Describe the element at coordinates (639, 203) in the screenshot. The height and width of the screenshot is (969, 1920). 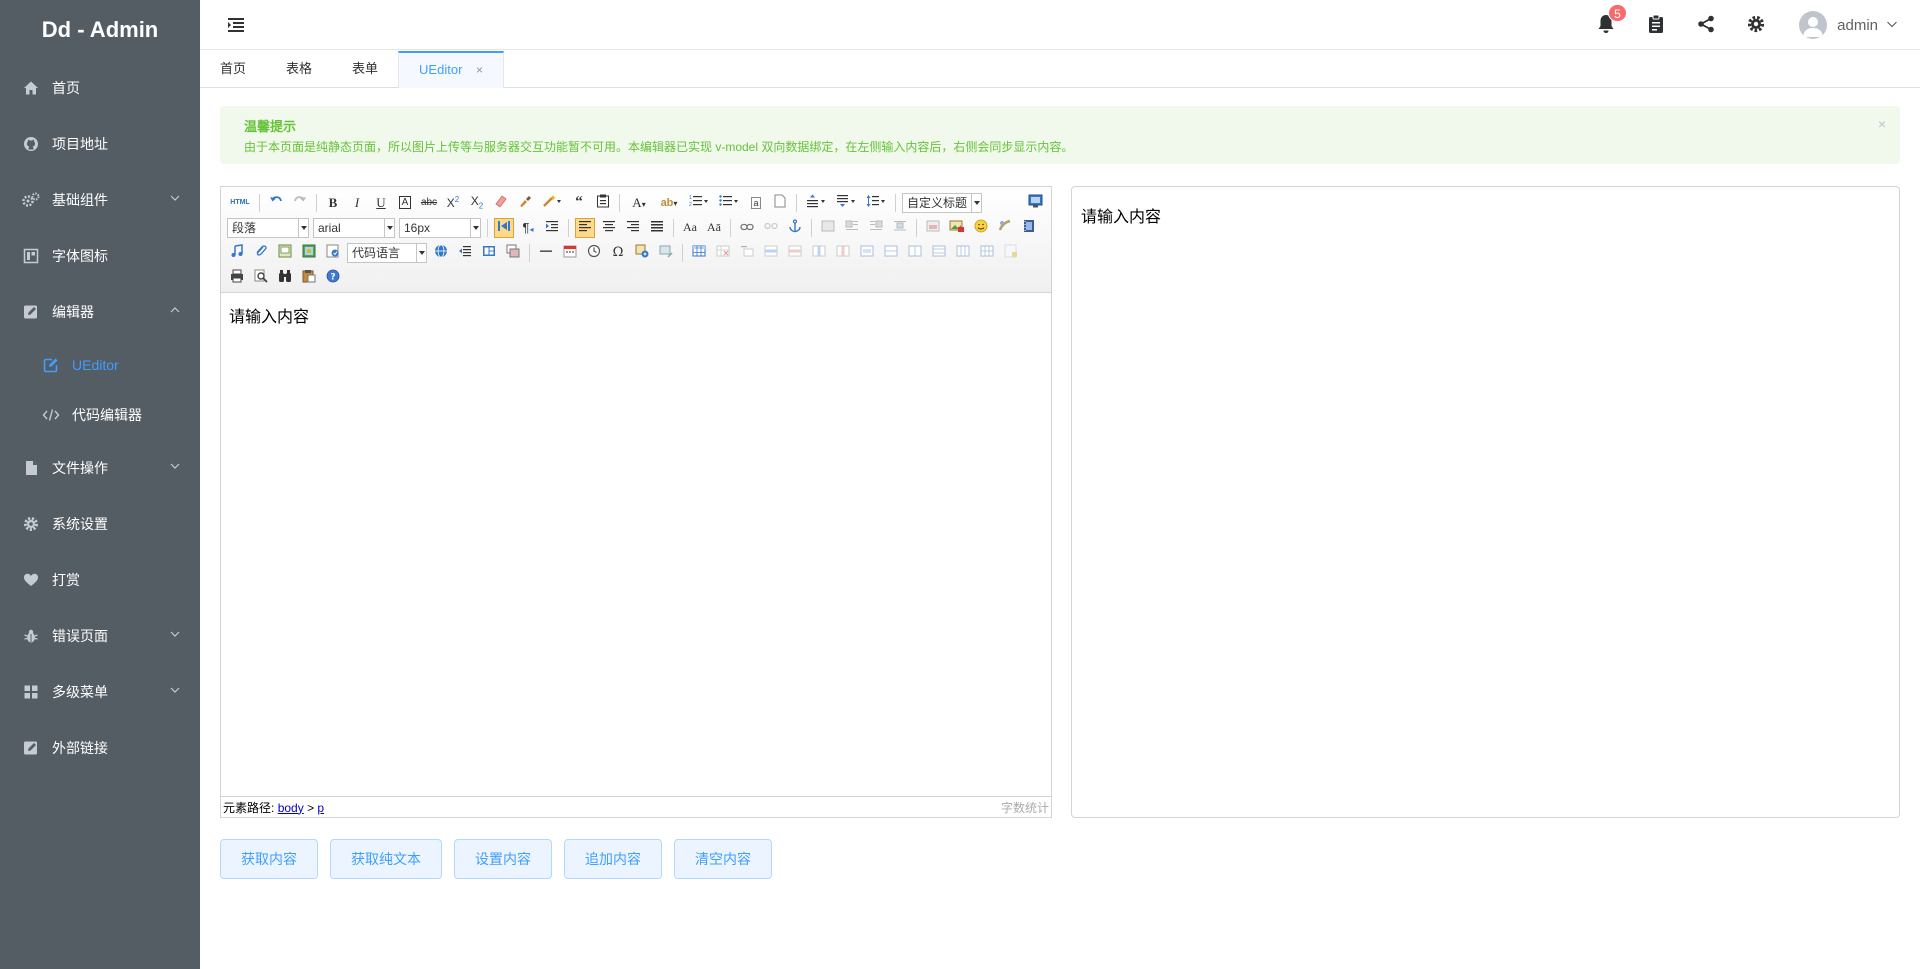
I see `font-color-button: A▾` at that location.